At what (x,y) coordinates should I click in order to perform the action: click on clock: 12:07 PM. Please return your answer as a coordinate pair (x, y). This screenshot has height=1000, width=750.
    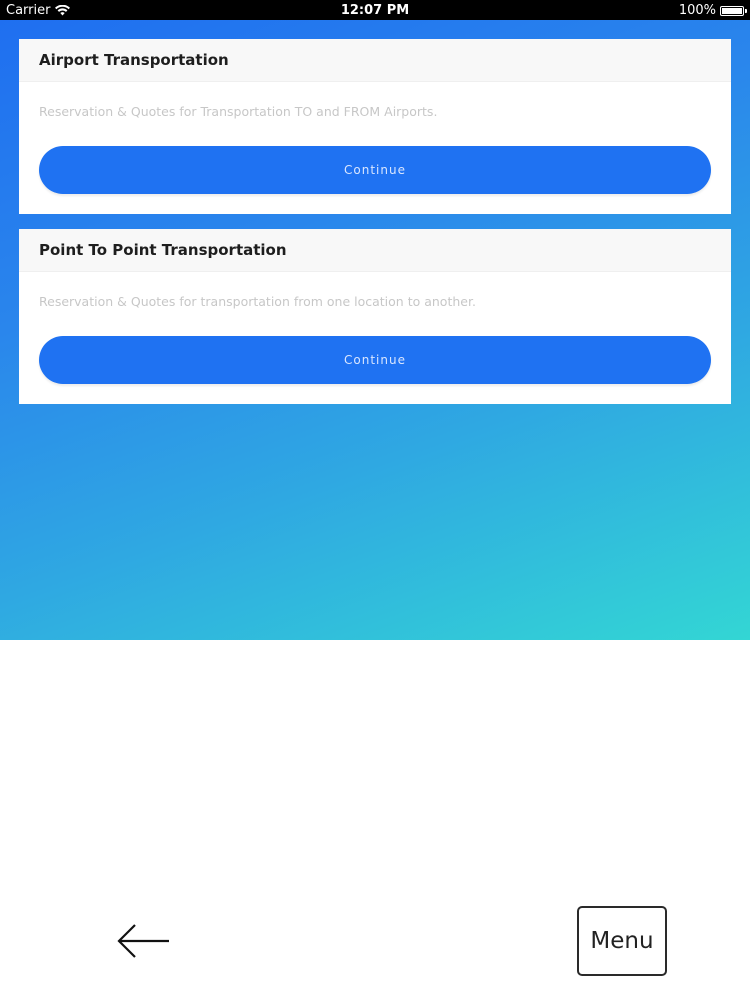
    Looking at the image, I should click on (375, 10).